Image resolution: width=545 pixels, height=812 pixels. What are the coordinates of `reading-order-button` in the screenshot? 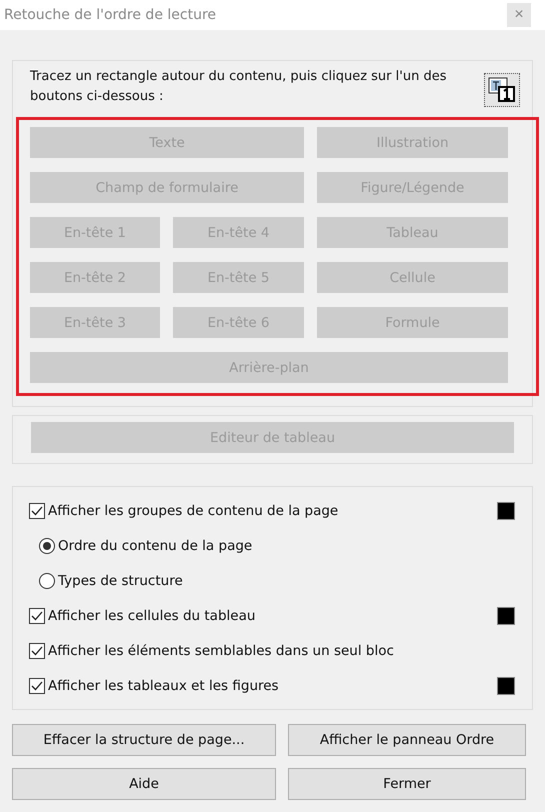 It's located at (502, 90).